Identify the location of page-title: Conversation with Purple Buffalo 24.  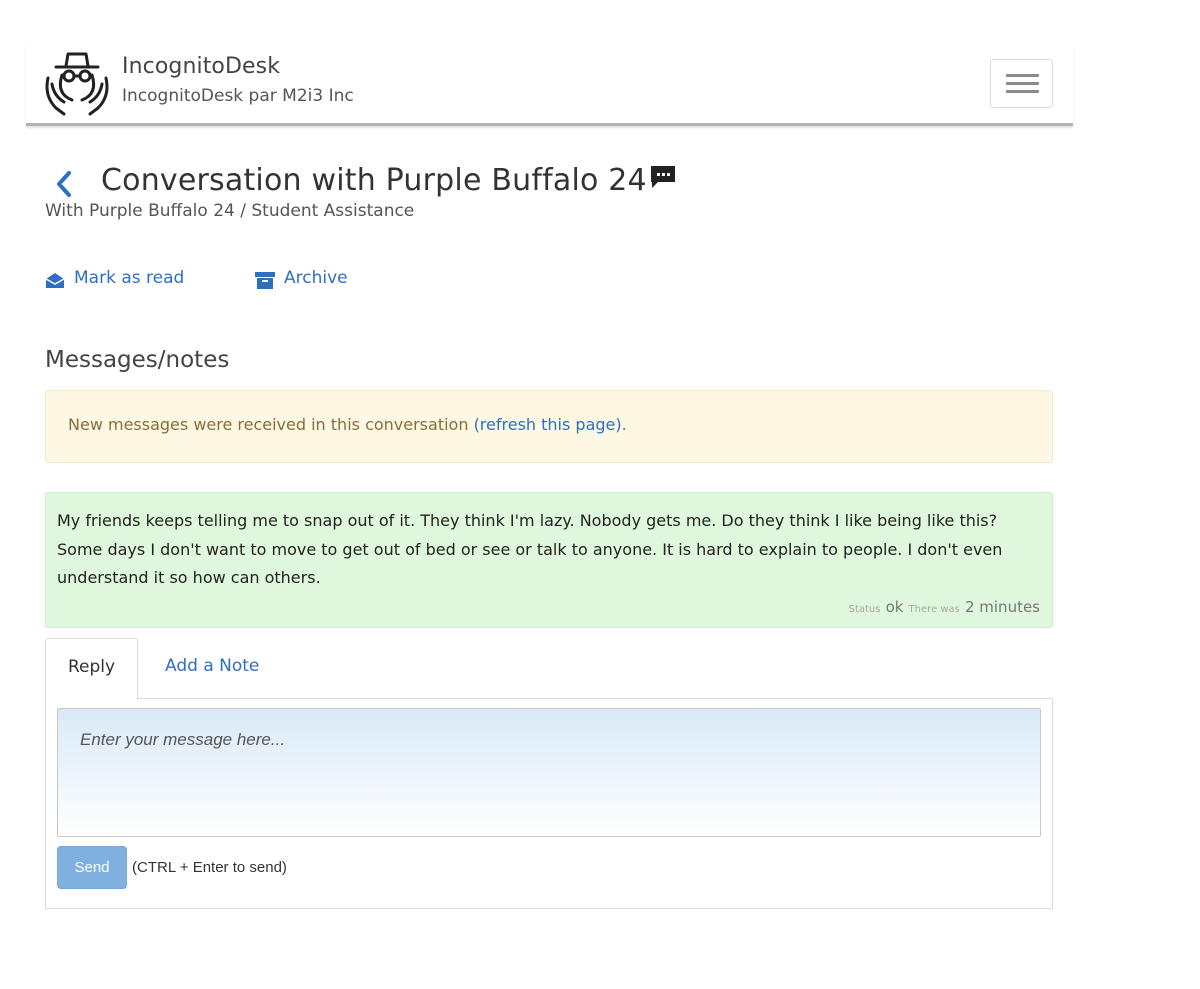
(374, 180).